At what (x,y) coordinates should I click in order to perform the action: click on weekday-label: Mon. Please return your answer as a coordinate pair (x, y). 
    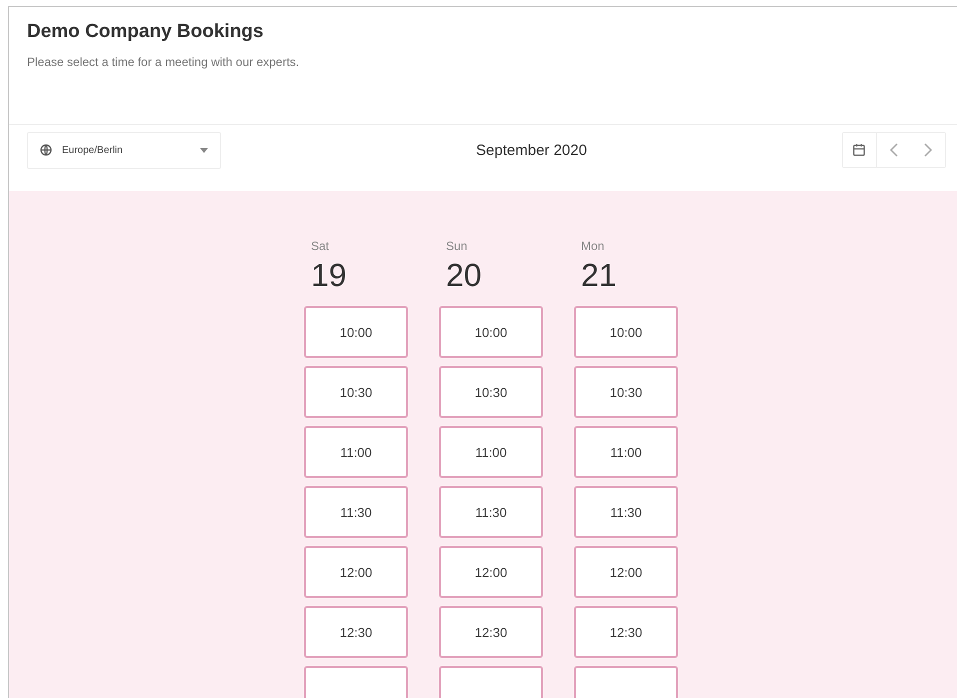
    Looking at the image, I should click on (593, 246).